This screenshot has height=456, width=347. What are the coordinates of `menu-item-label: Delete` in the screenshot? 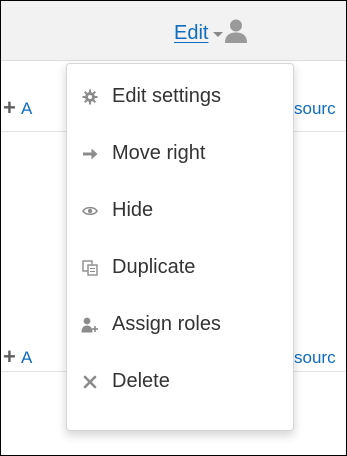 It's located at (141, 381).